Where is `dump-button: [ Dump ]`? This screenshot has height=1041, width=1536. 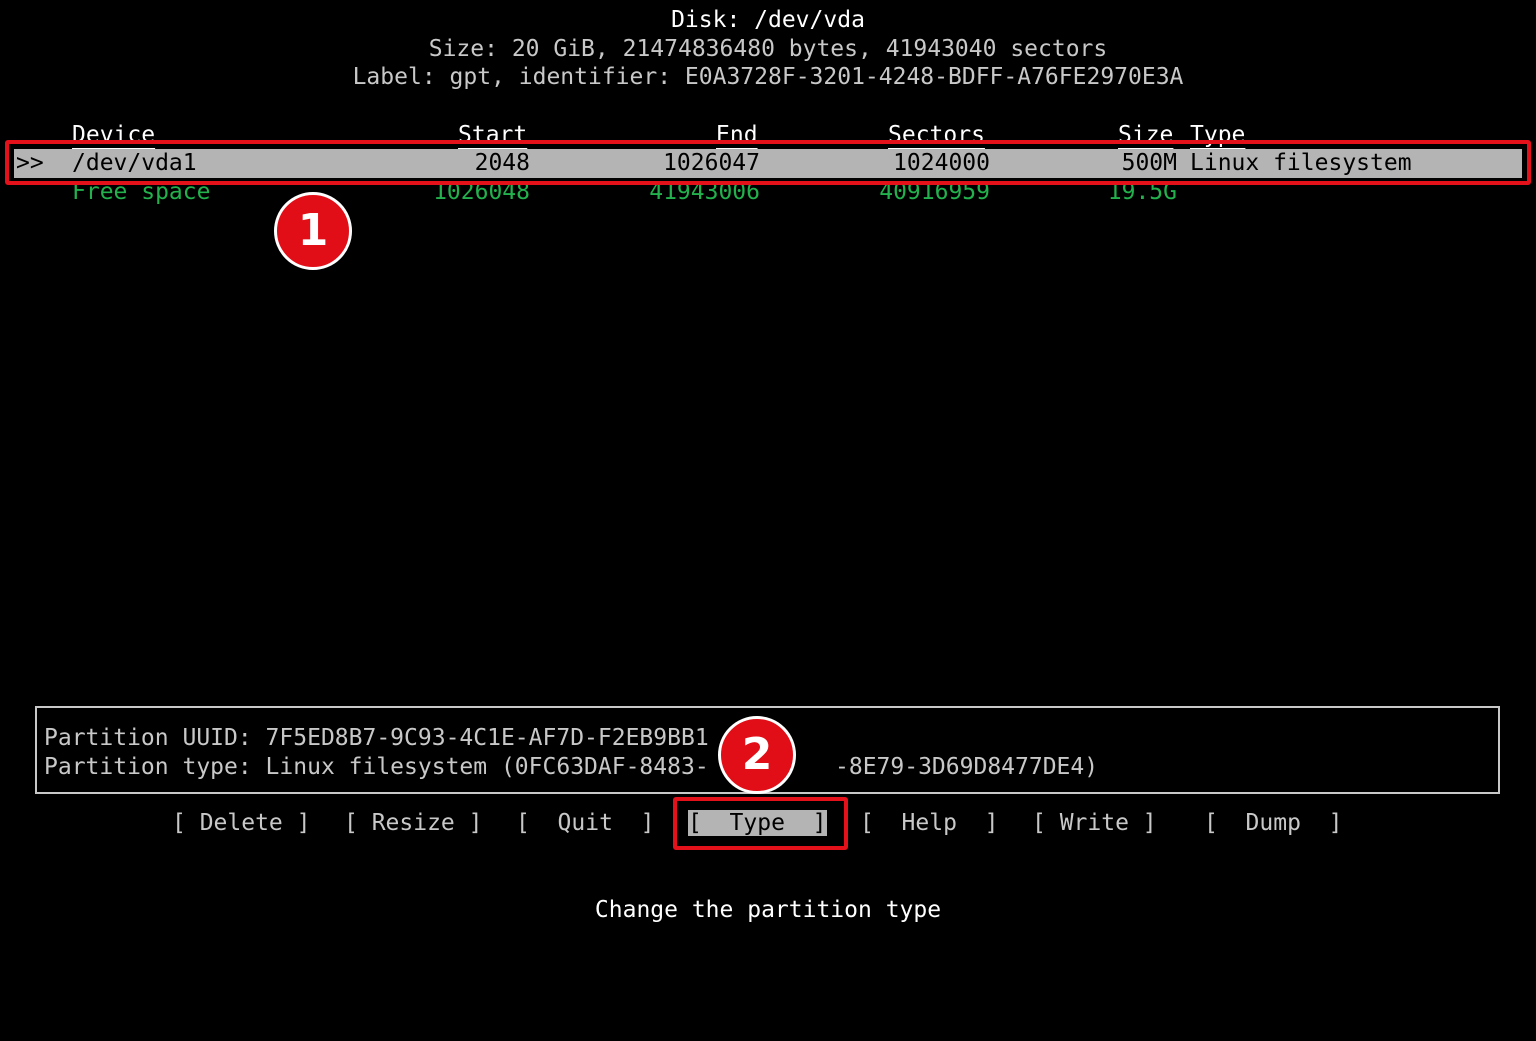
dump-button: [ Dump ] is located at coordinates (1273, 823).